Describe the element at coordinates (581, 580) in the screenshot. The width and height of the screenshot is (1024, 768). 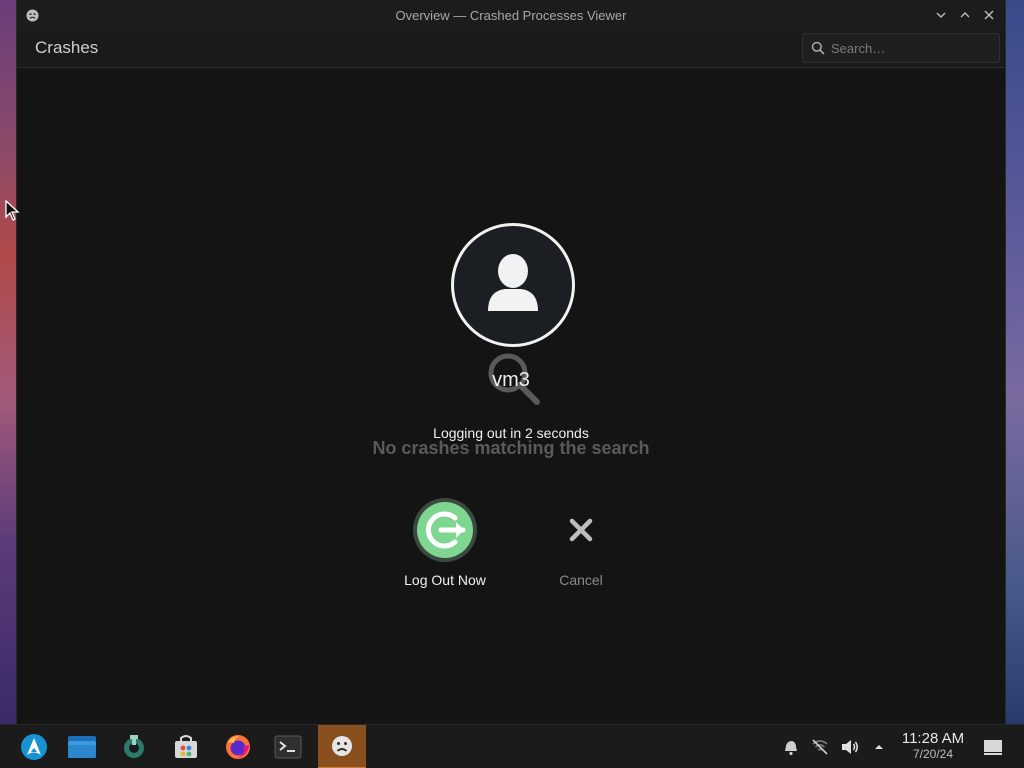
I see `cancel-label: Cancel` at that location.